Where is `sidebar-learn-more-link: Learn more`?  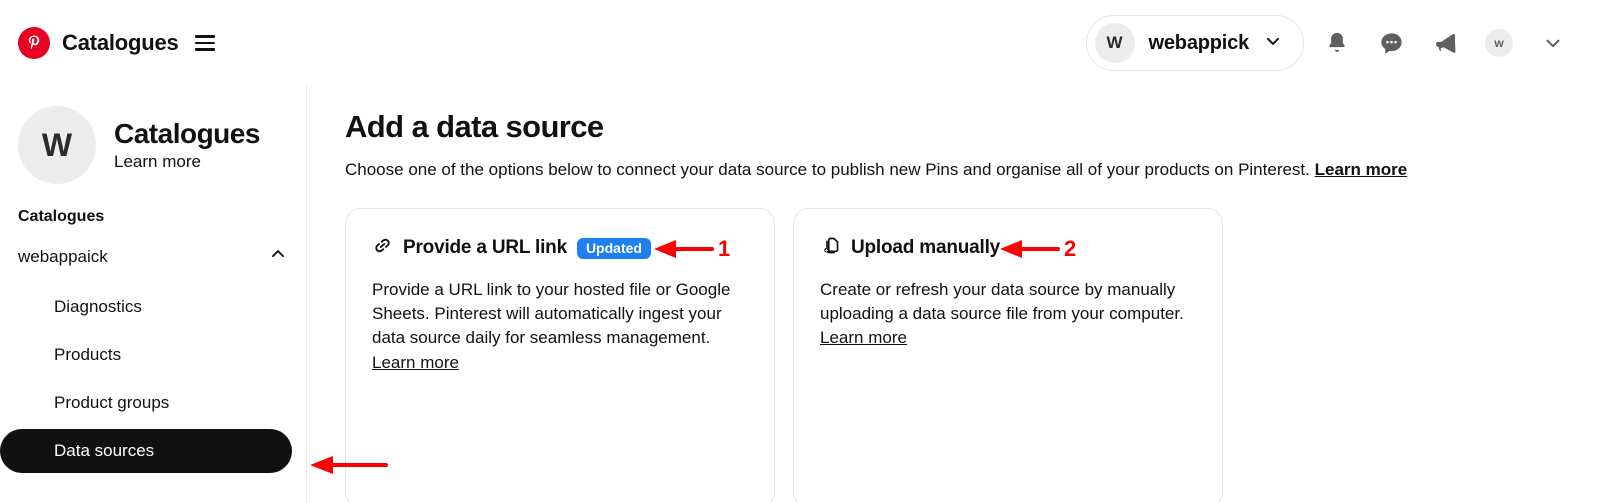 sidebar-learn-more-link: Learn more is located at coordinates (187, 162).